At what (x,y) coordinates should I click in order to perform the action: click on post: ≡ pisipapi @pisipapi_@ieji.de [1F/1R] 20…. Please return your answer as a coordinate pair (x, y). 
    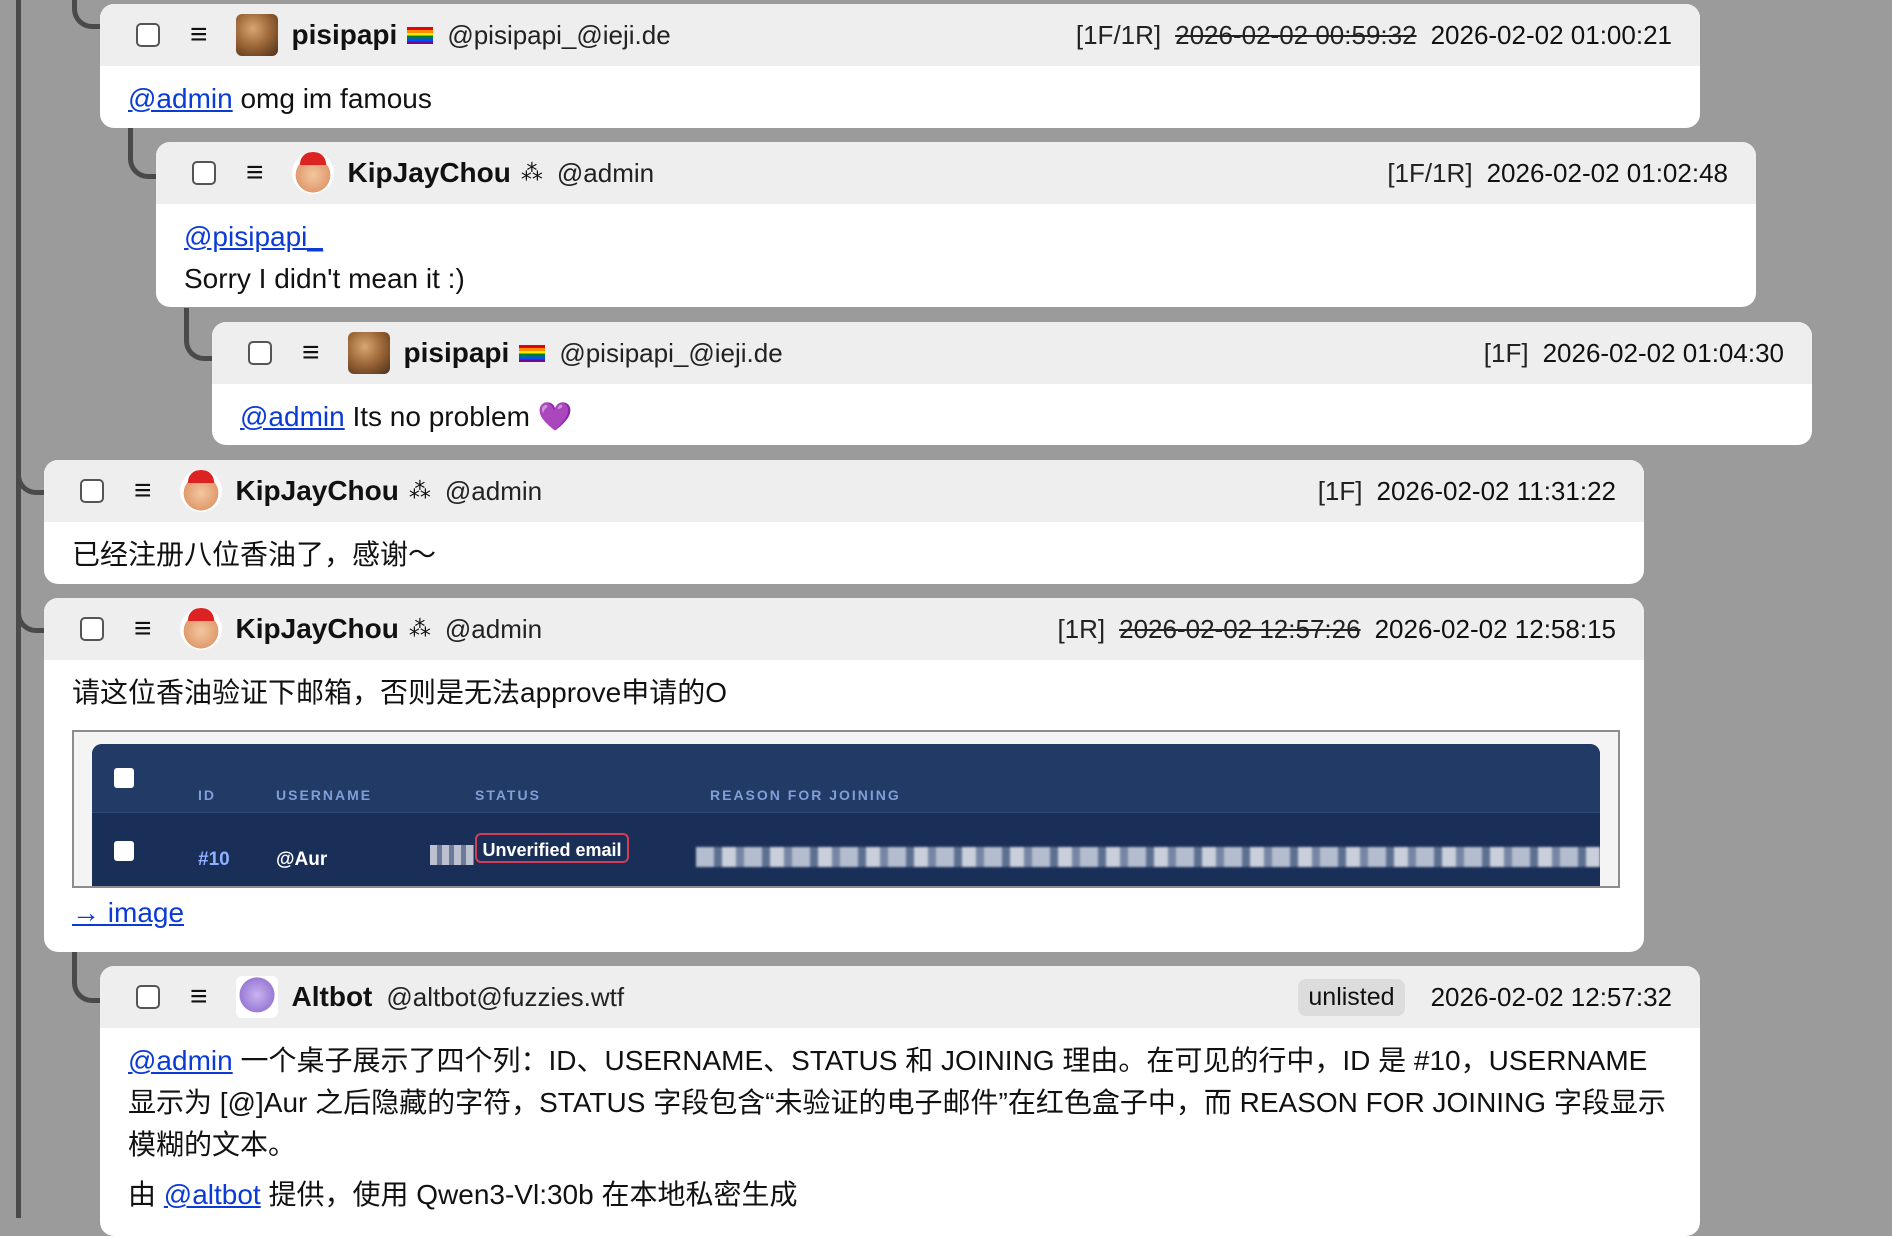
    Looking at the image, I should click on (900, 66).